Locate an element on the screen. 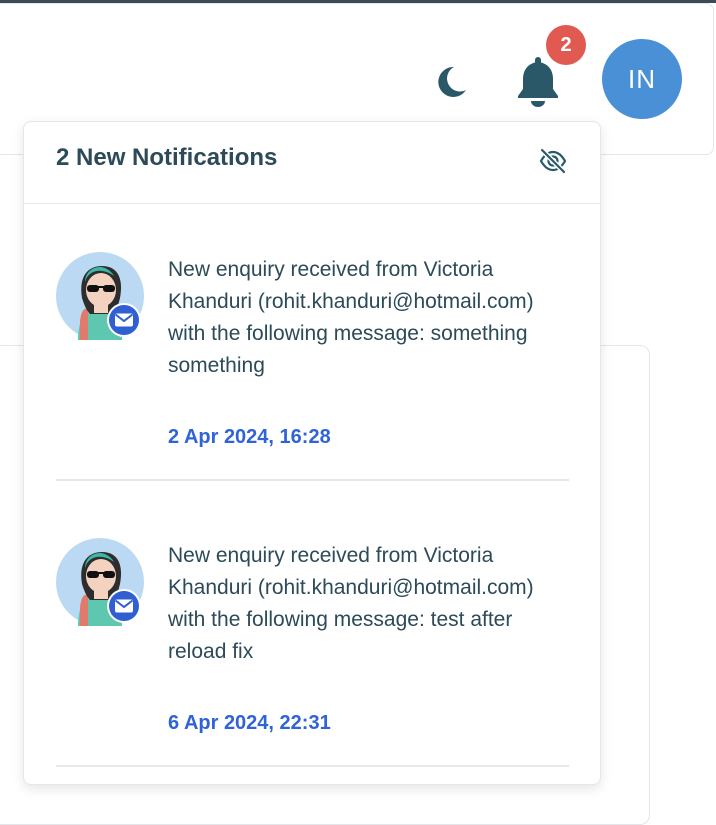  notifications-panel-title: 2 New Notifications is located at coordinates (167, 157).